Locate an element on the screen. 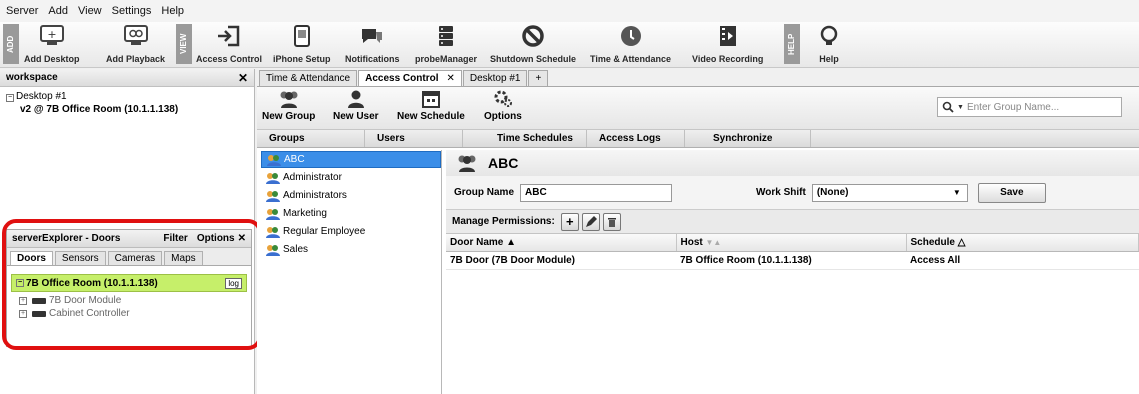 This screenshot has width=1139, height=394. access-control-button: Access Control is located at coordinates (229, 44).